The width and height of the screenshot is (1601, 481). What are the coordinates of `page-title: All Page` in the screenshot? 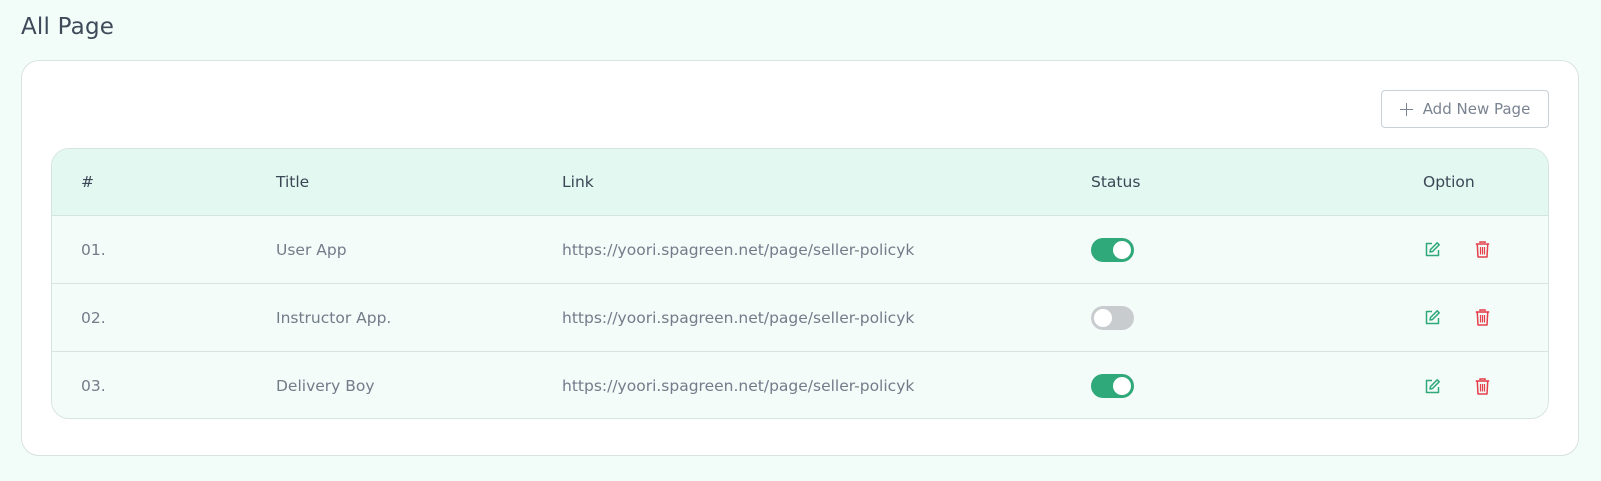 It's located at (68, 27).